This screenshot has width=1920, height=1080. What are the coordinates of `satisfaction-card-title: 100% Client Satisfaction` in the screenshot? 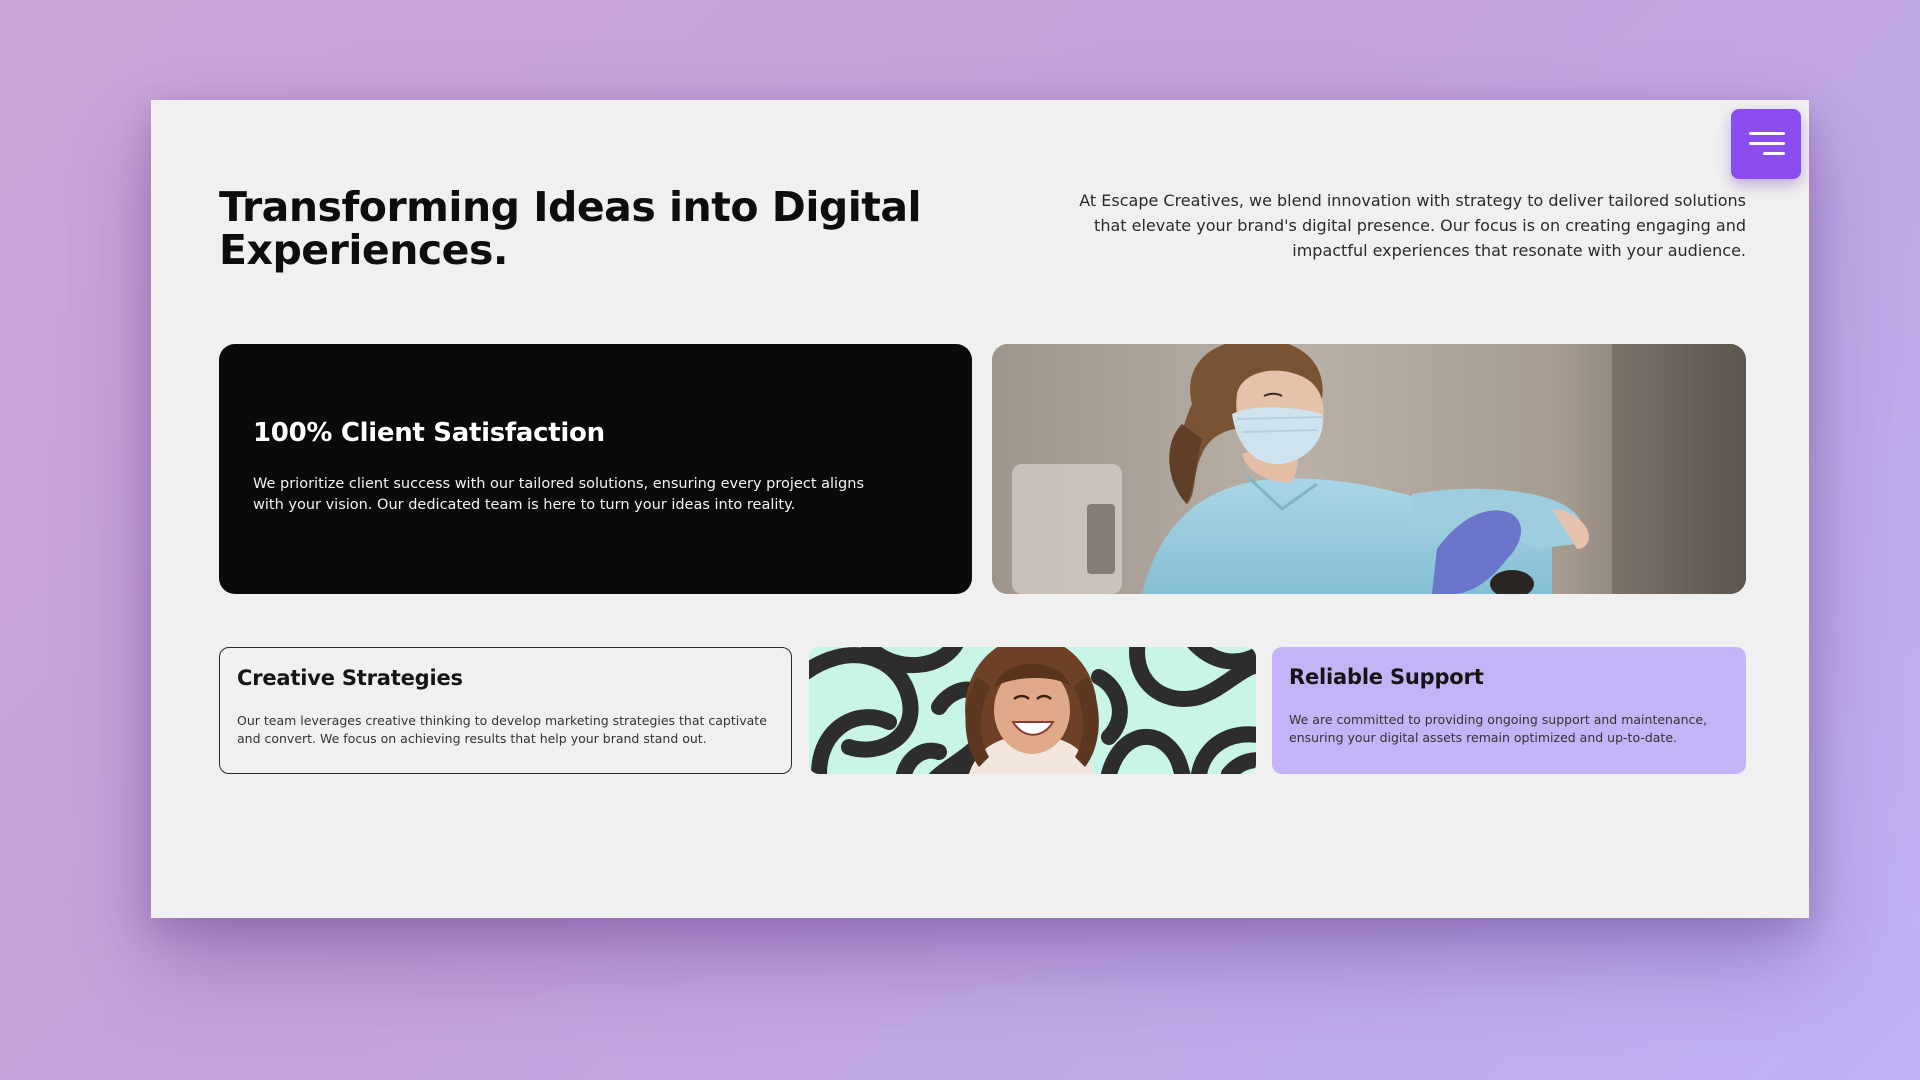 It's located at (429, 433).